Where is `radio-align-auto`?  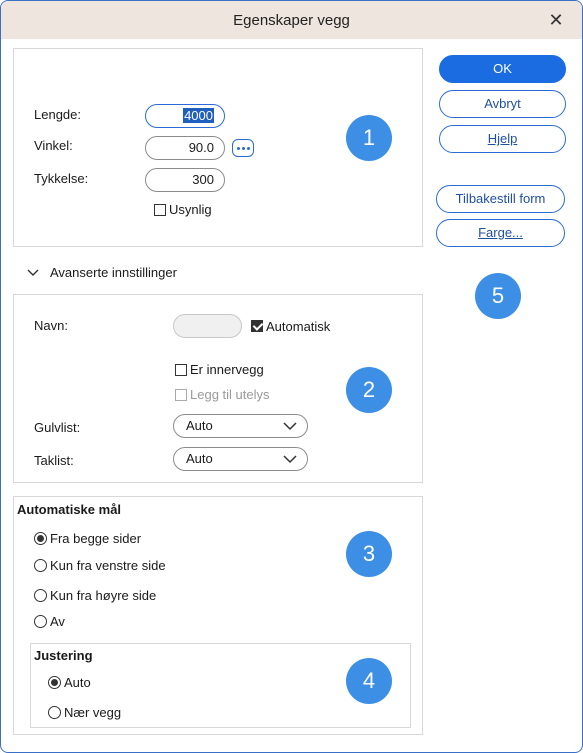
radio-align-auto is located at coordinates (54, 682).